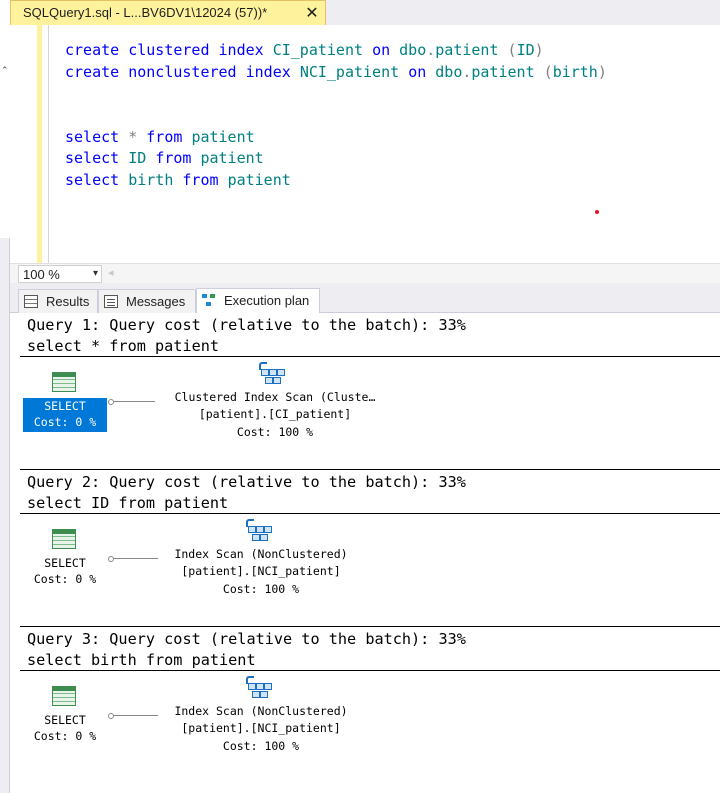  Describe the element at coordinates (128, 503) in the screenshot. I see `query-sql-text: select ID from patient` at that location.